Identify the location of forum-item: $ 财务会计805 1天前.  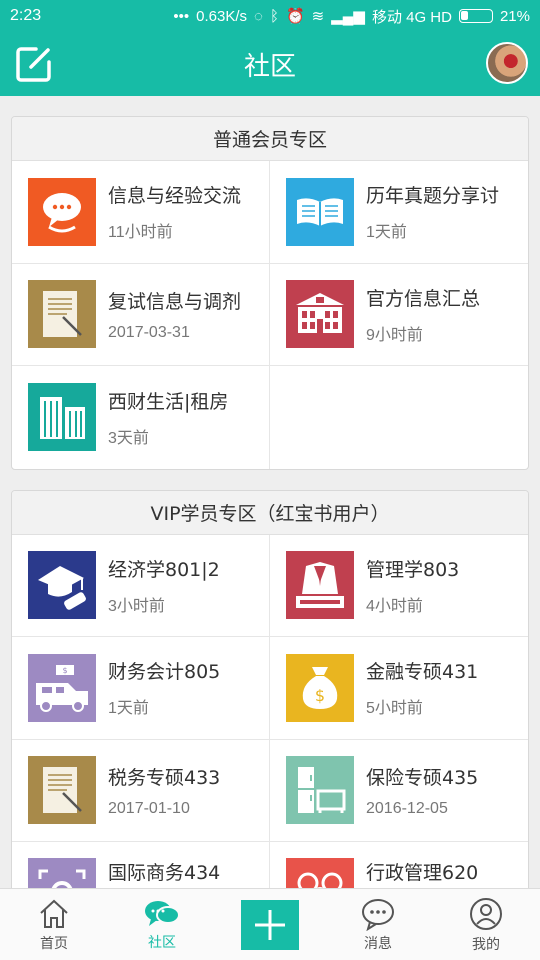
(141, 688).